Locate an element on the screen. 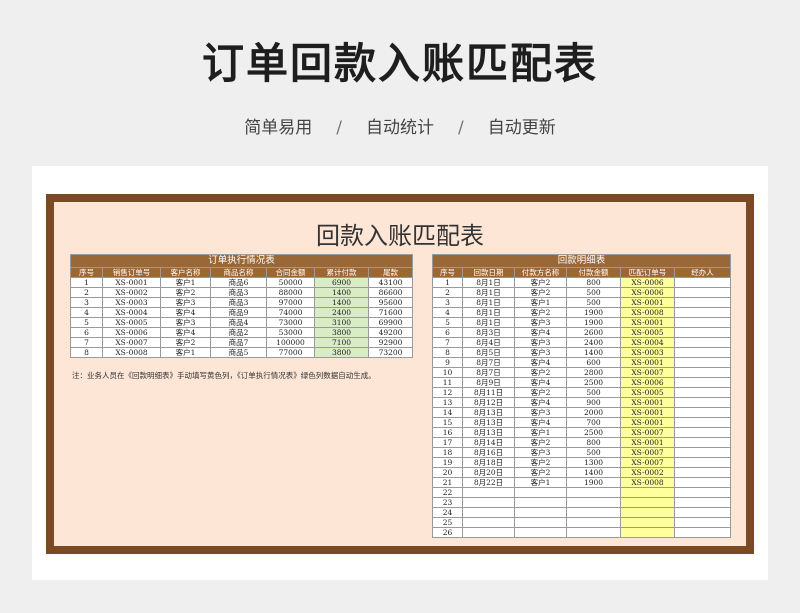 This screenshot has height=613, width=800. table-cell: XS-0008 is located at coordinates (647, 482).